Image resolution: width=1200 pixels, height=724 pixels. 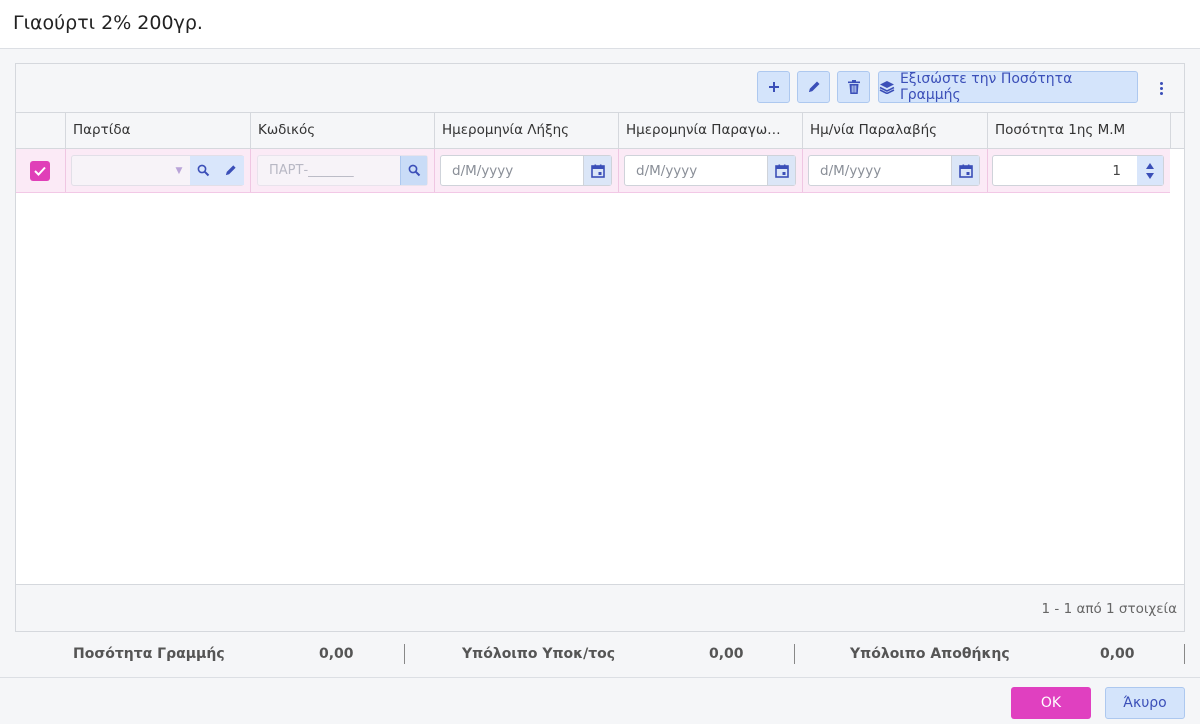 What do you see at coordinates (342, 130) in the screenshot?
I see `column-header-code: Κωδικός` at bounding box center [342, 130].